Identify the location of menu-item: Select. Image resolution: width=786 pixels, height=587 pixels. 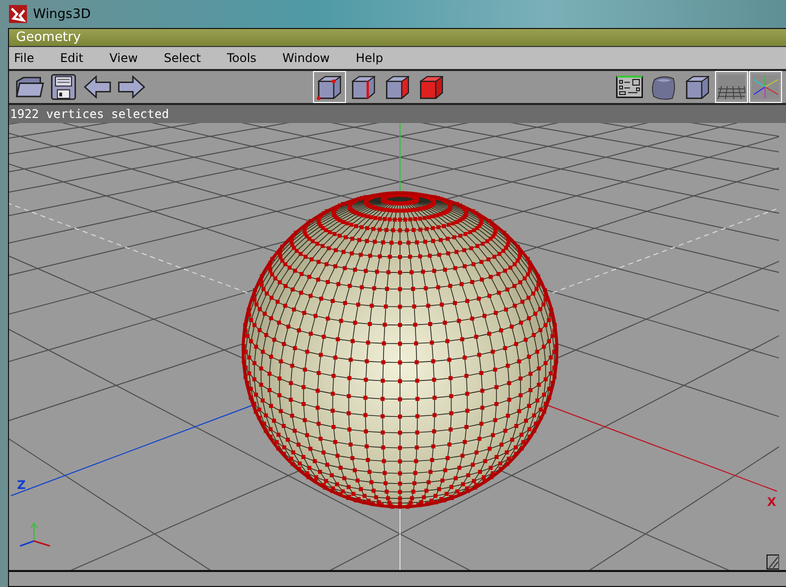
(182, 58).